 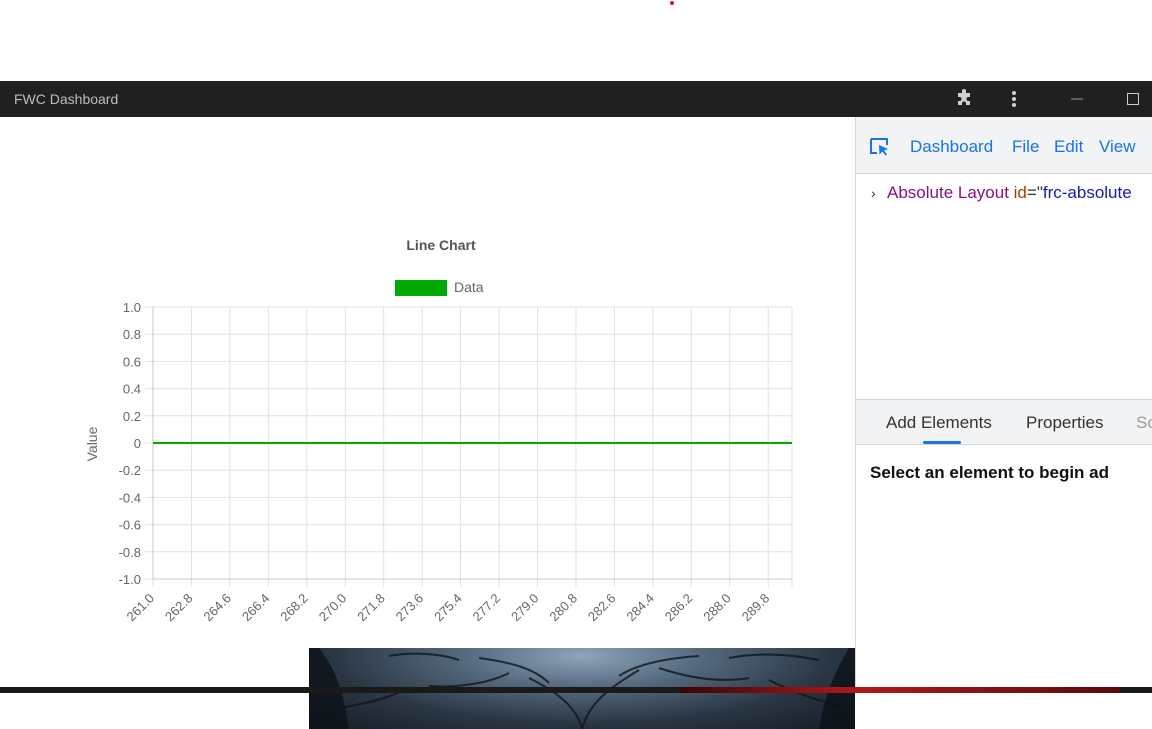 I want to click on tab-add-elements: Add Elements, so click(x=939, y=423).